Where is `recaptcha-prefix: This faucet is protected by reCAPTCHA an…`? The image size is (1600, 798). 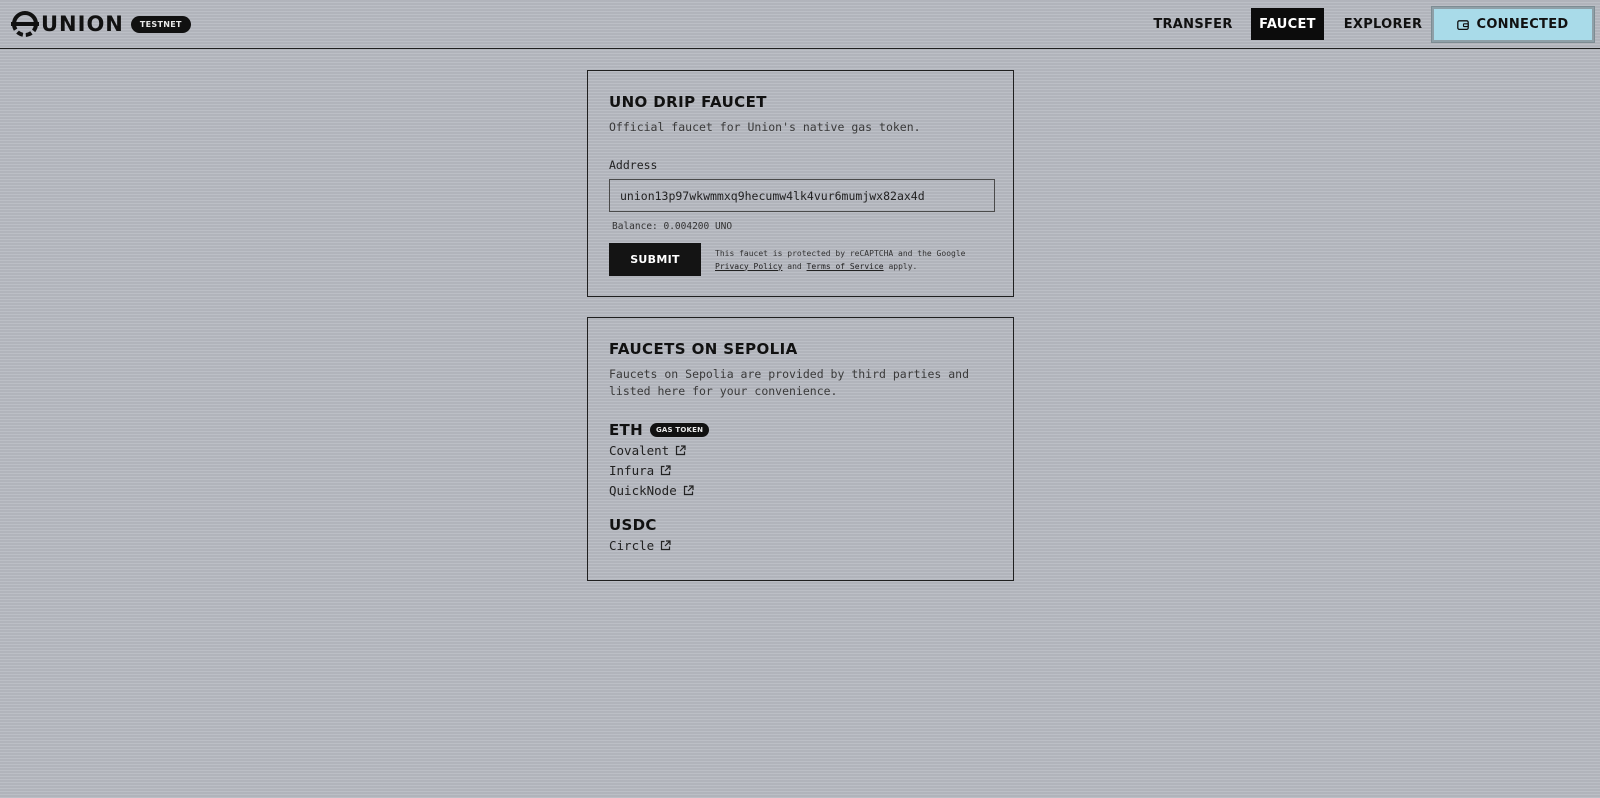
recaptcha-prefix: This faucet is protected by reCAPTCHA an… is located at coordinates (840, 253).